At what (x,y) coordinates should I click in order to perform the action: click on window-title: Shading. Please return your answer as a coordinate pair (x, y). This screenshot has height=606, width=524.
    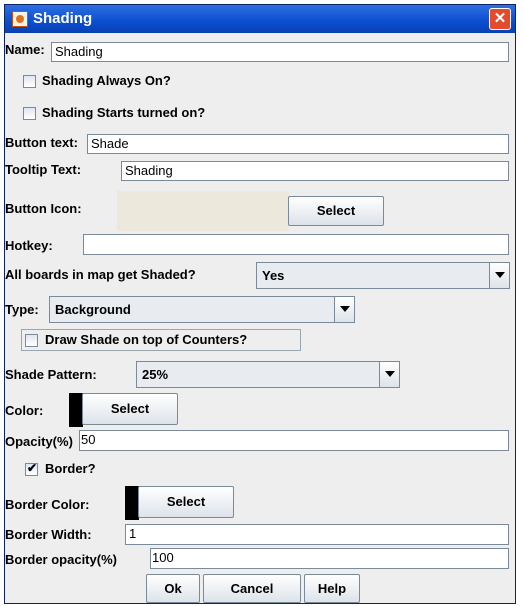
    Looking at the image, I should click on (62, 18).